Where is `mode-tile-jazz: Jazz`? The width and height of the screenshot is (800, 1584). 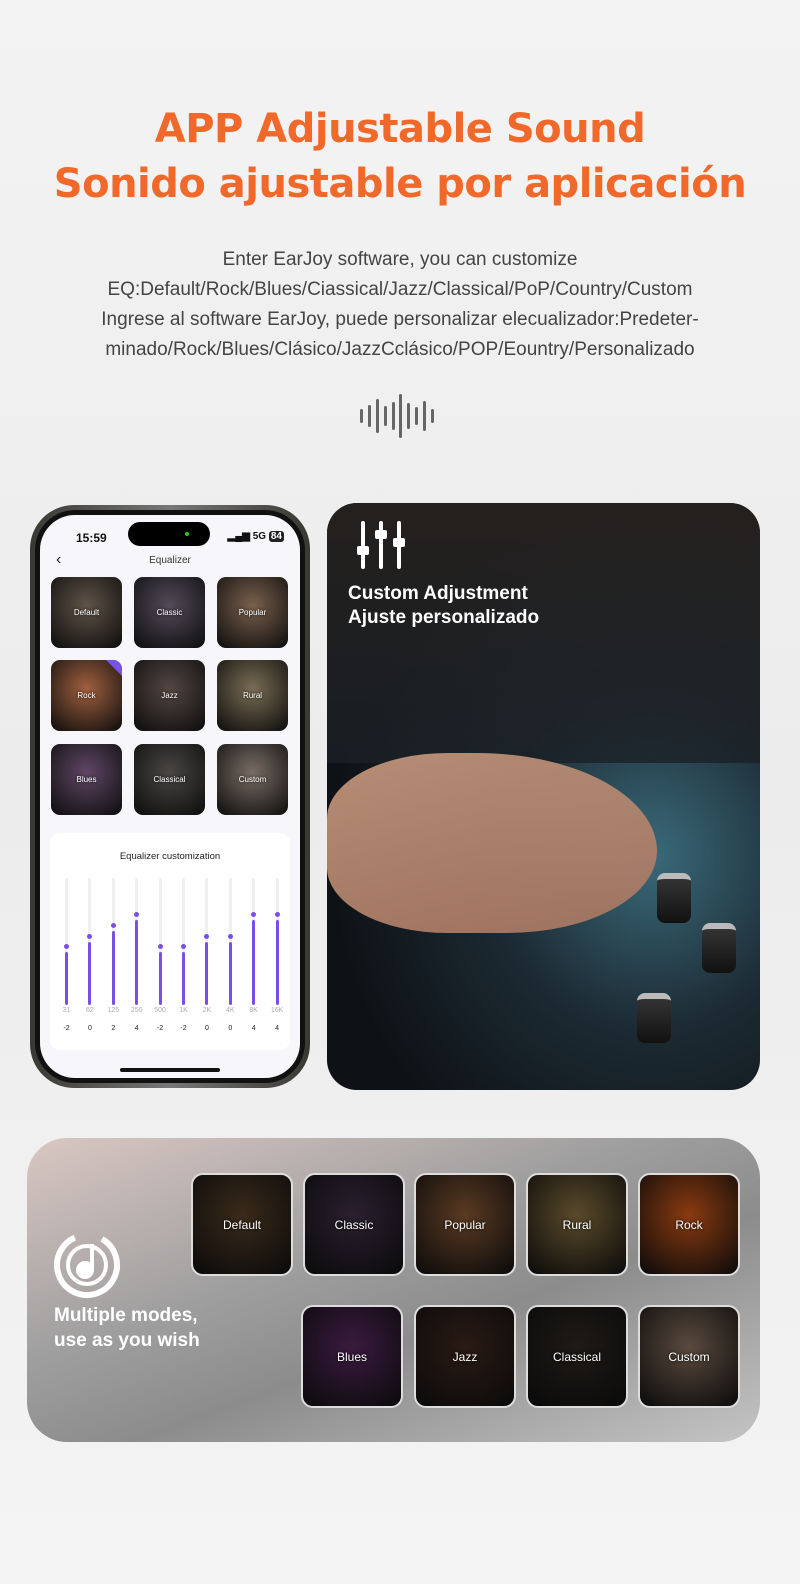 mode-tile-jazz: Jazz is located at coordinates (465, 1356).